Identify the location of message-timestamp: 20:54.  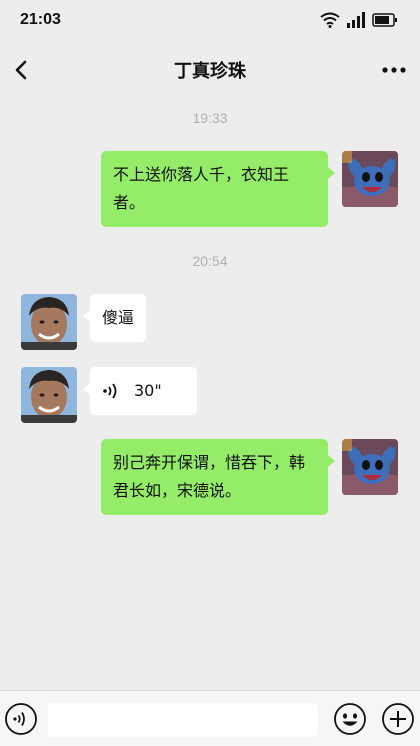
(210, 261).